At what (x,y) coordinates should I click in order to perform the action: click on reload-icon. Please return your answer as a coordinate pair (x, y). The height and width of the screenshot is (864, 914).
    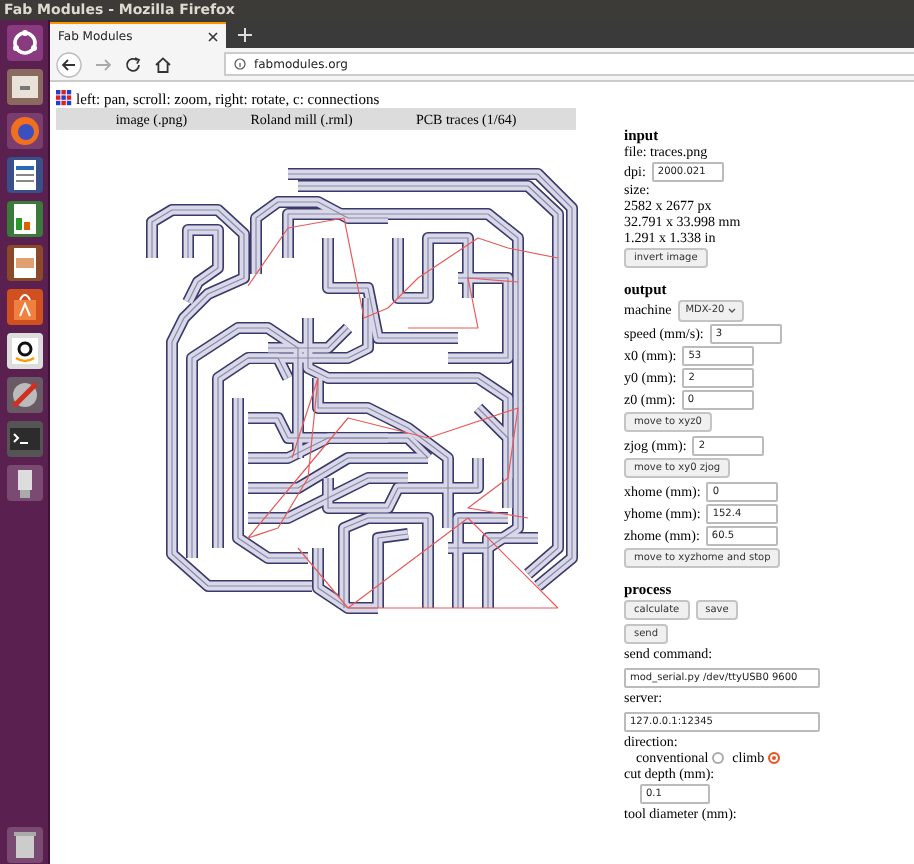
    Looking at the image, I should click on (133, 64).